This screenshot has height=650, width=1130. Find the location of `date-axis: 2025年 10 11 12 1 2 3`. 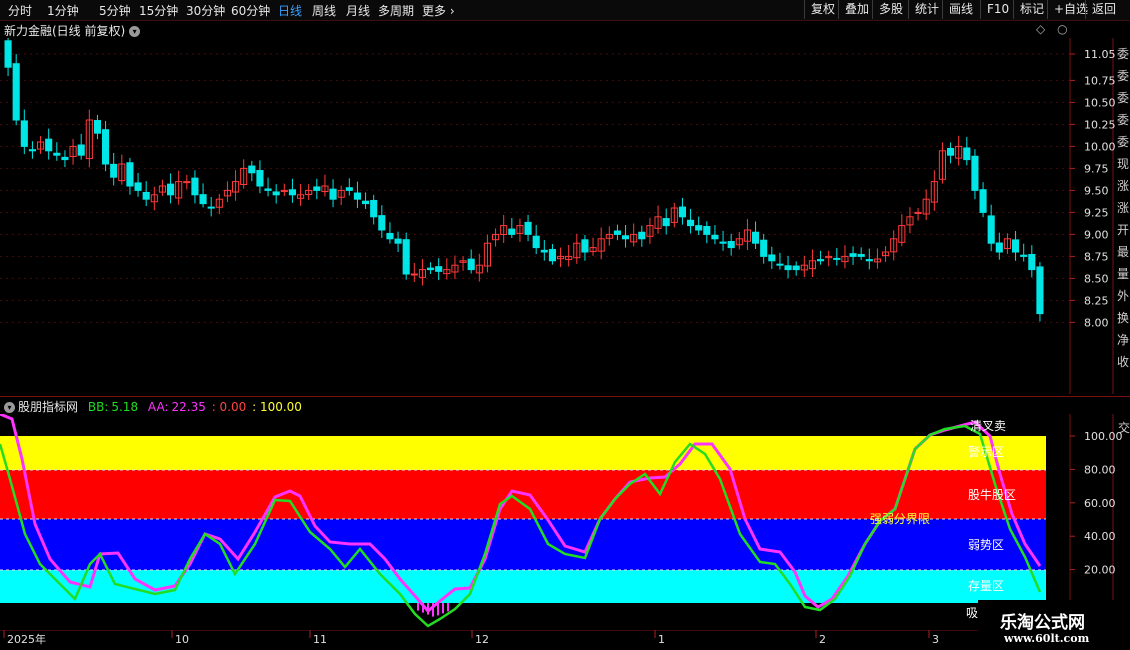

date-axis: 2025年 10 11 12 1 2 3 is located at coordinates (535, 638).